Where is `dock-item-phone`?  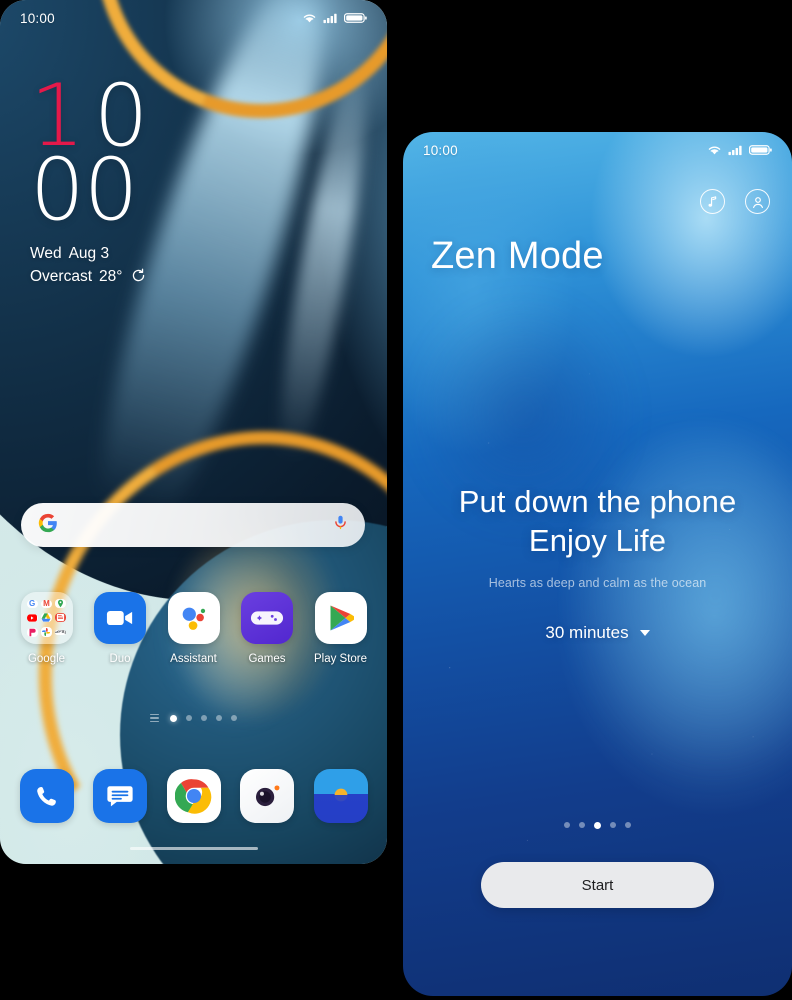
dock-item-phone is located at coordinates (46, 796).